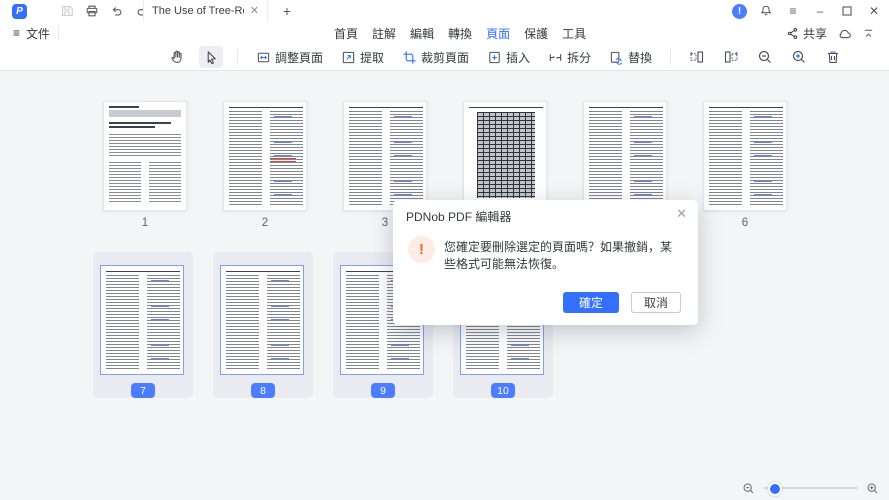  What do you see at coordinates (263, 57) in the screenshot?
I see `adjust-pages-icon` at bounding box center [263, 57].